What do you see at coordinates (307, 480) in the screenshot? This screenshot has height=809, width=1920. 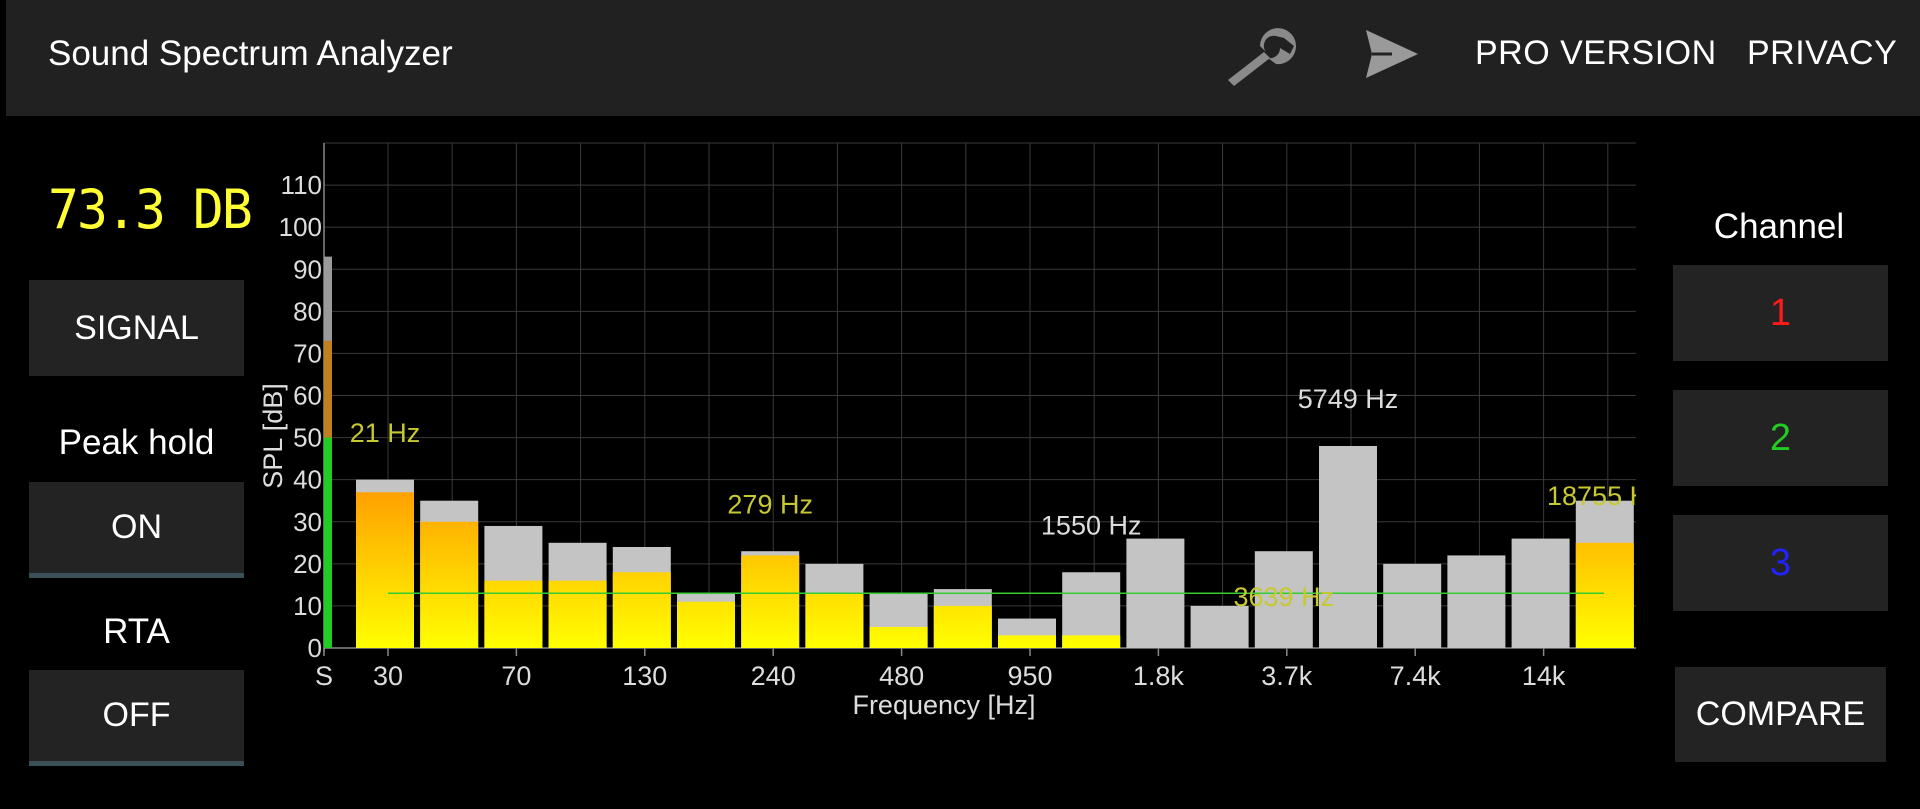 I see `y-tick-label: 40` at bounding box center [307, 480].